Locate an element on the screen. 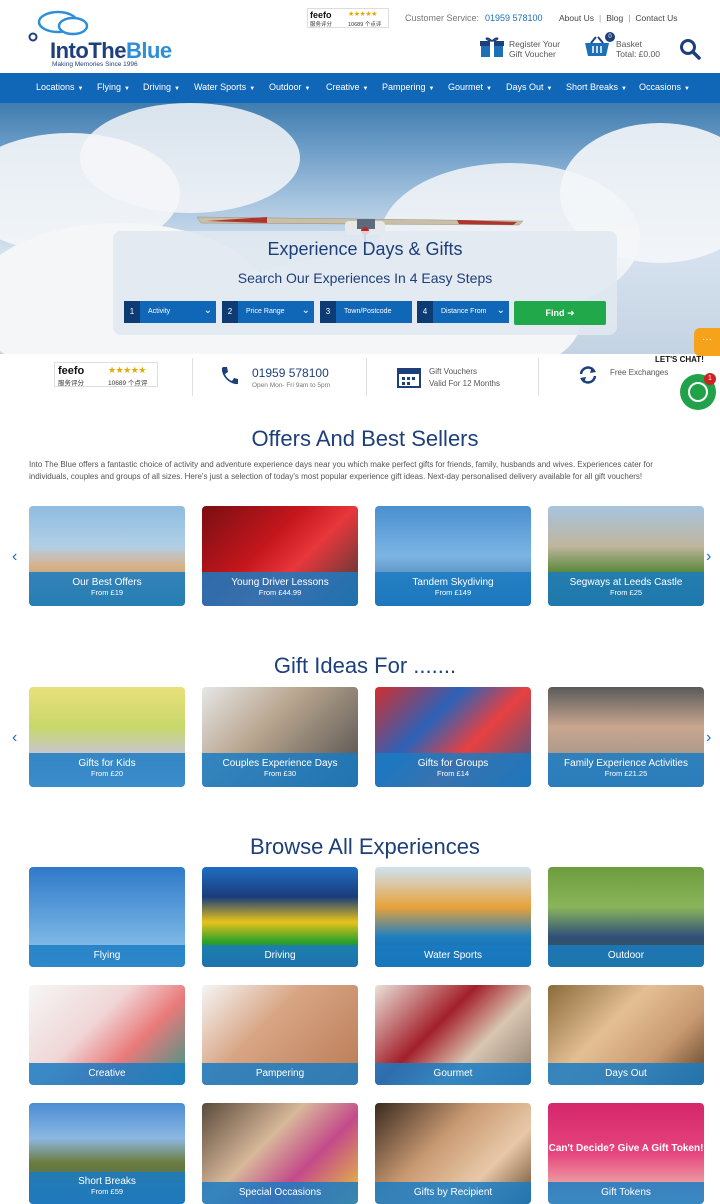 The image size is (720, 1204). arrow-right-icon: ➜ is located at coordinates (570, 313).